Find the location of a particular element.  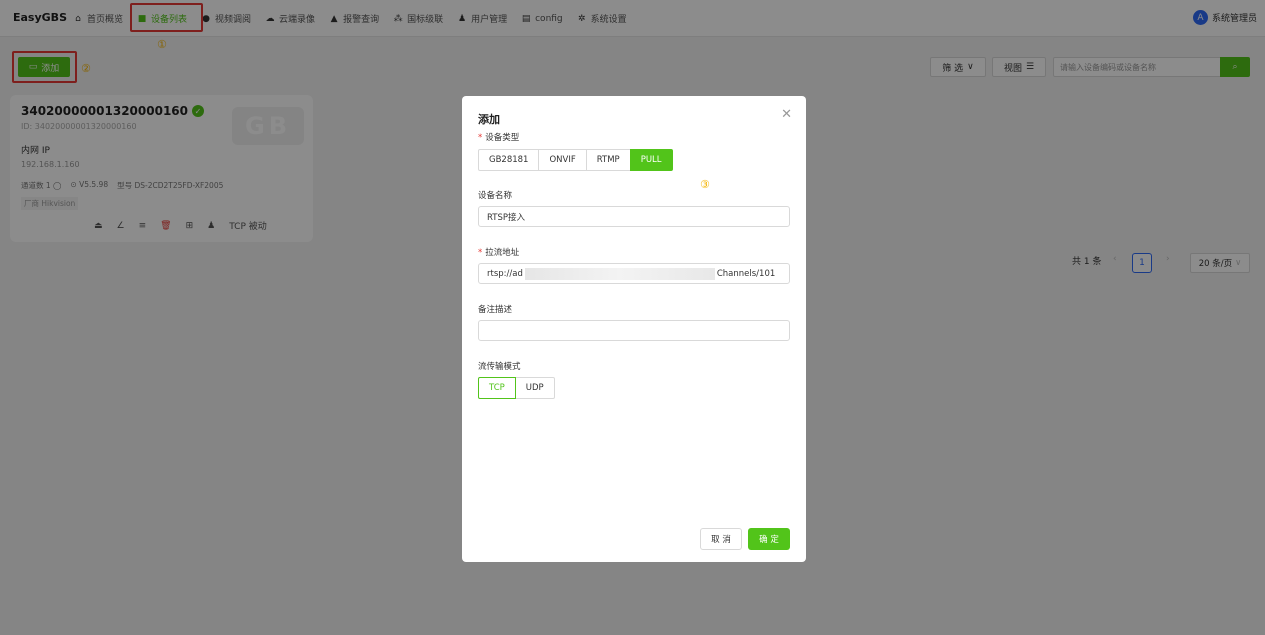

transport-mode-selector: TCP UDP is located at coordinates (516, 388).